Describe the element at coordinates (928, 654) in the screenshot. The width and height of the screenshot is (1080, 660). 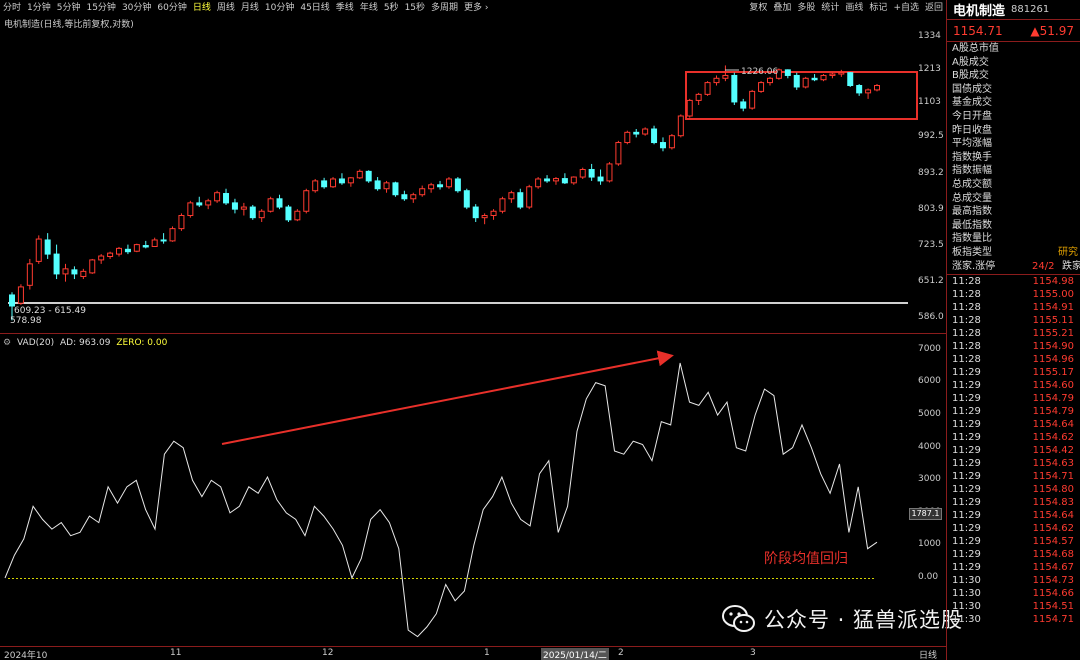
I see `x-axis-type: 日线` at that location.